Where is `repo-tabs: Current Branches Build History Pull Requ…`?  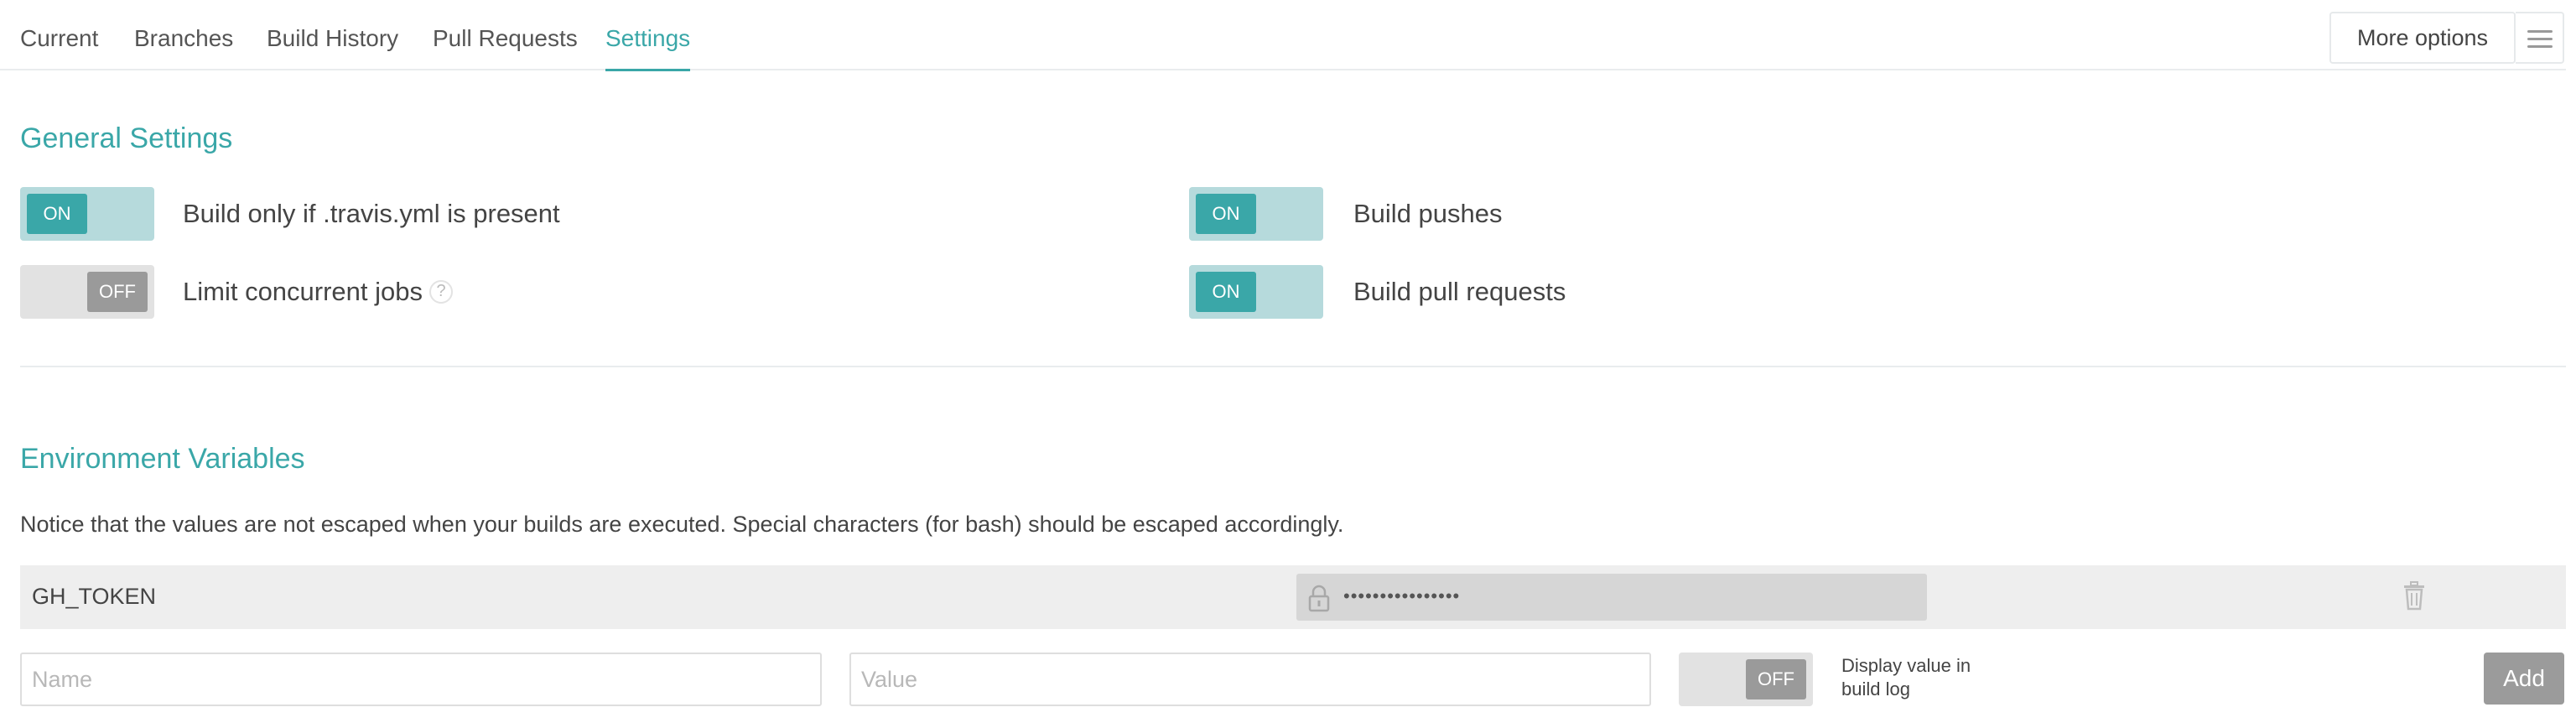 repo-tabs: Current Branches Build History Pull Requ… is located at coordinates (1283, 35).